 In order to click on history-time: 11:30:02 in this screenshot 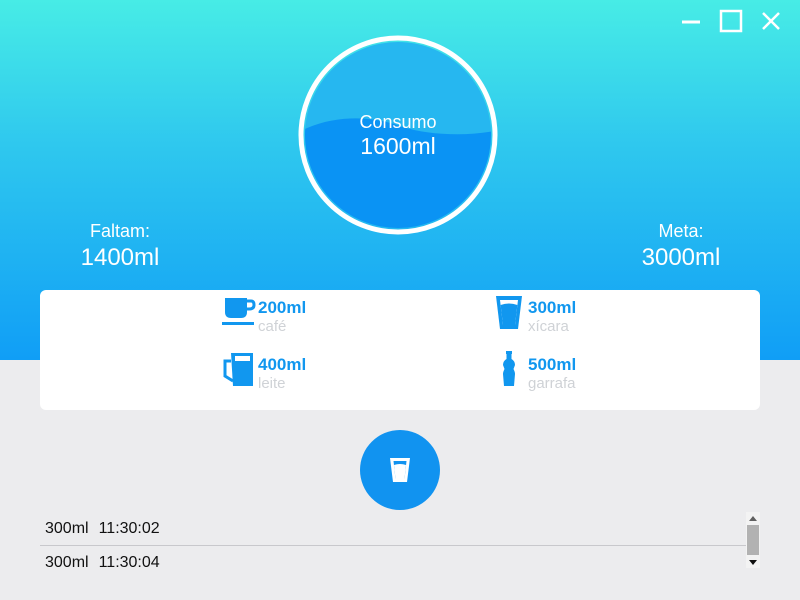, I will do `click(129, 528)`.